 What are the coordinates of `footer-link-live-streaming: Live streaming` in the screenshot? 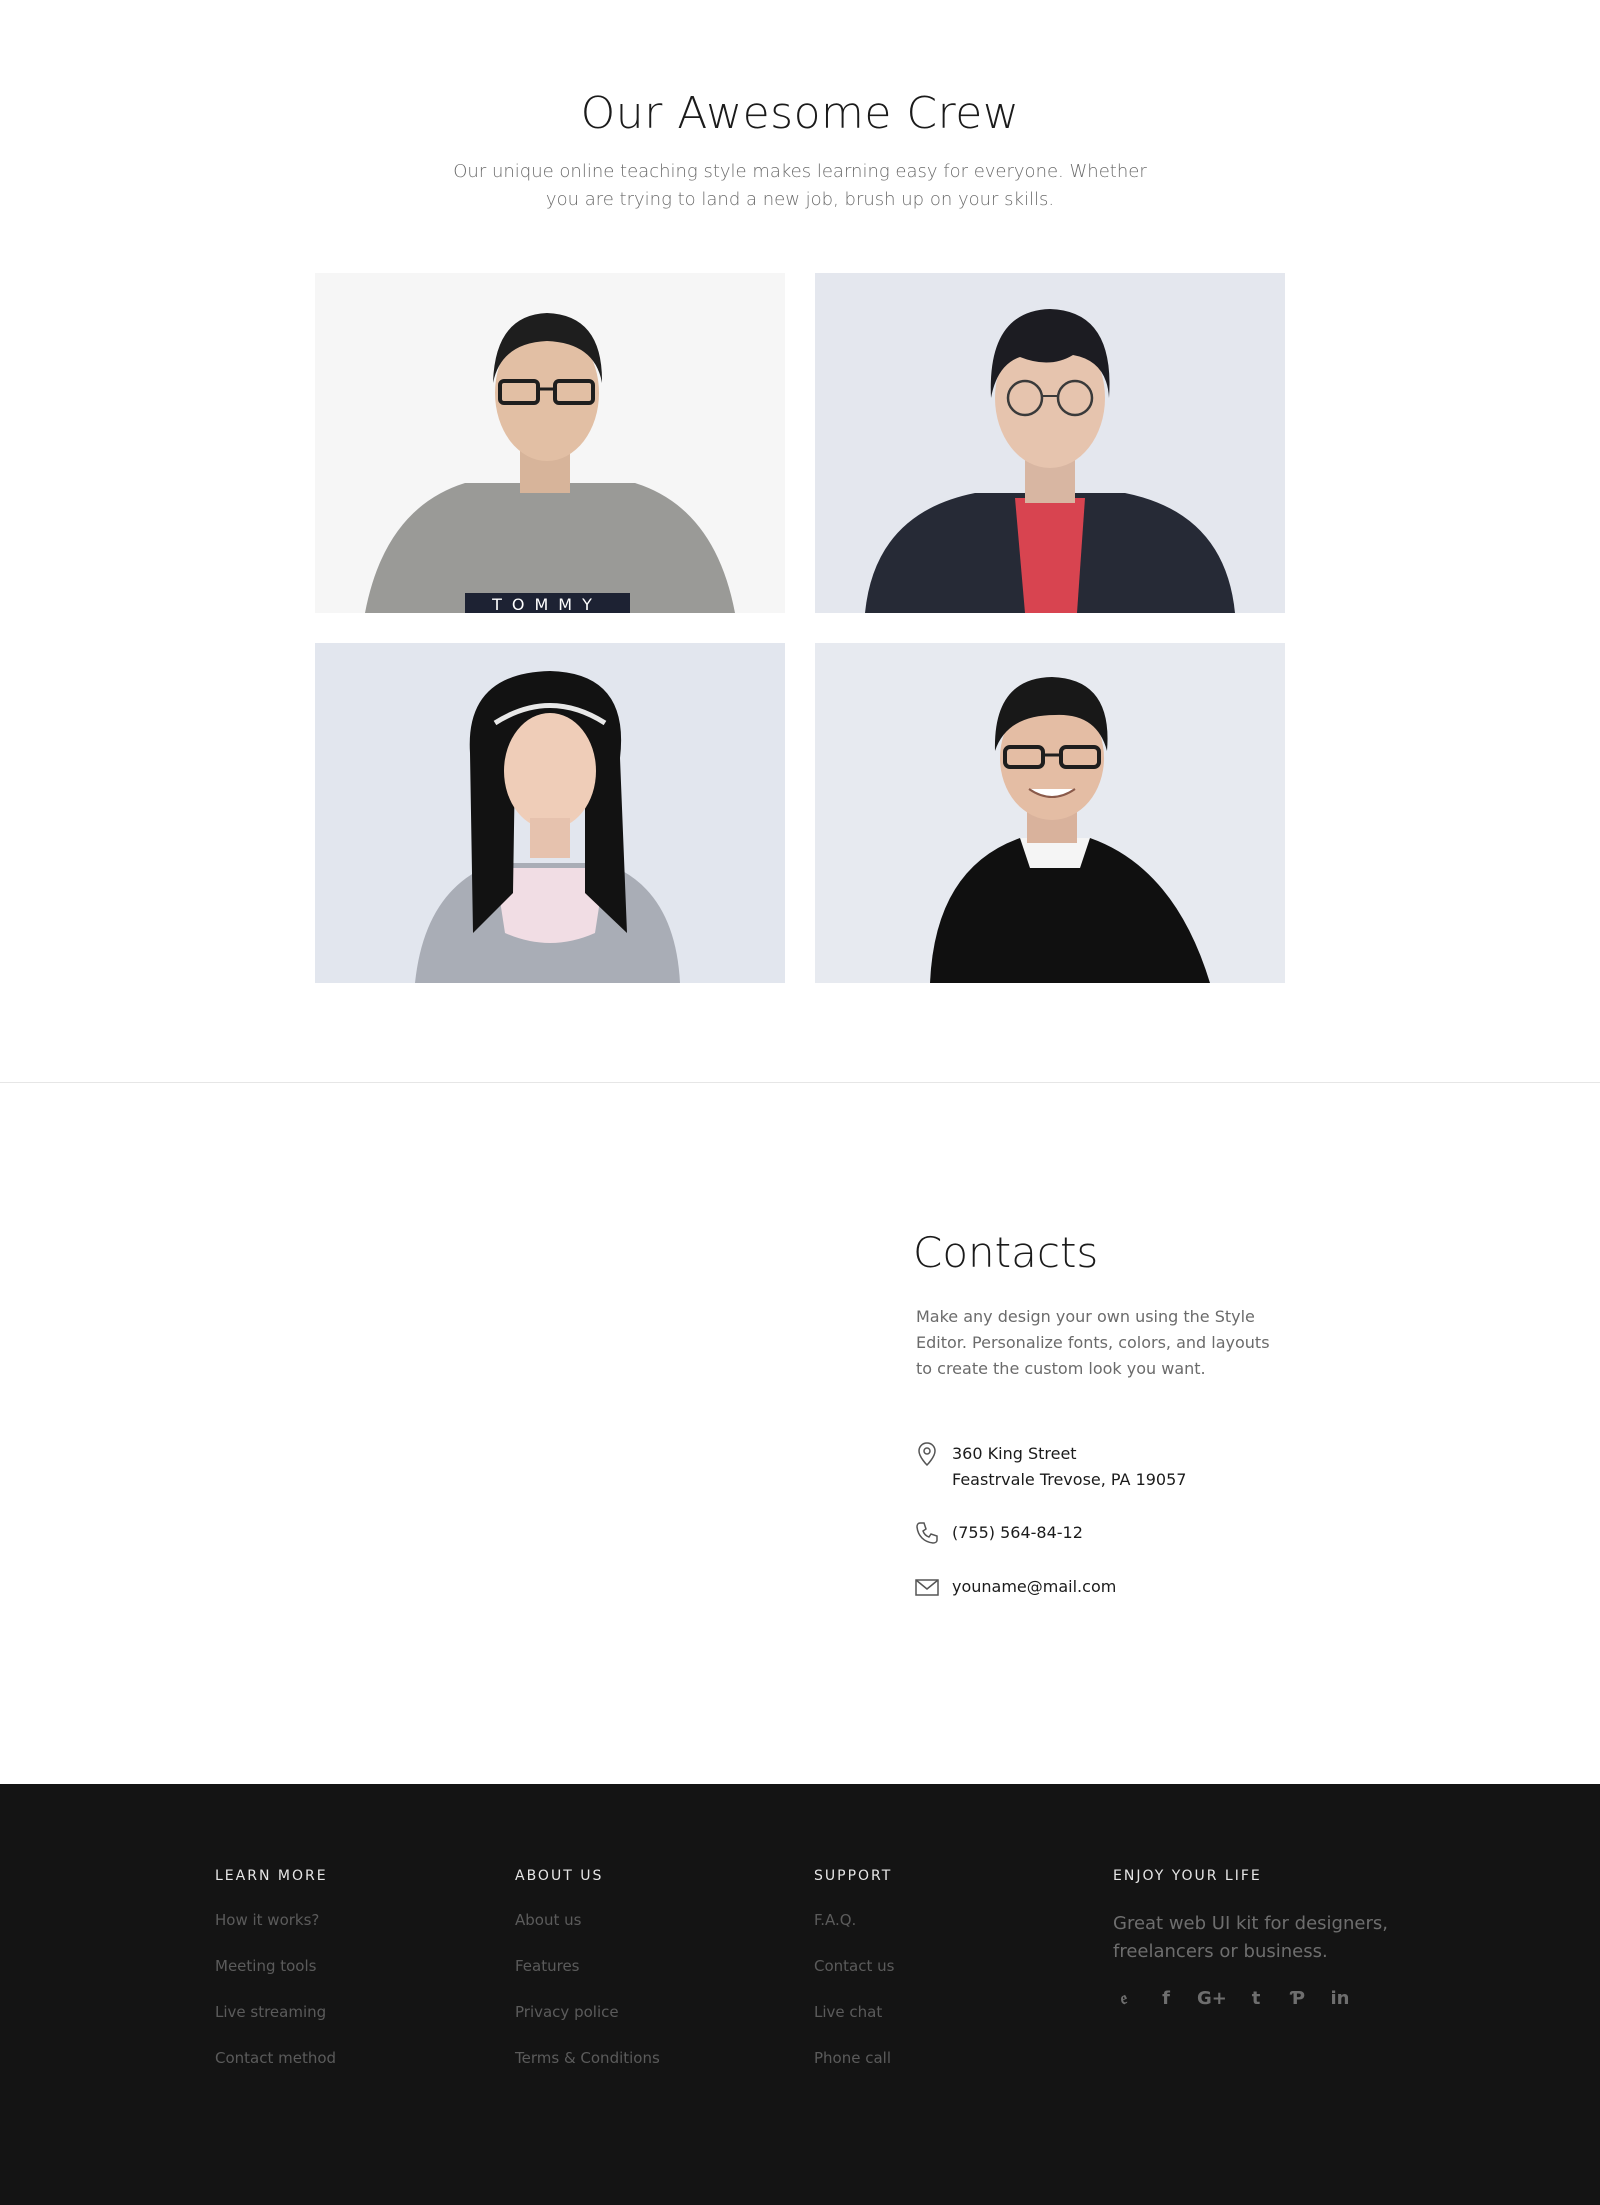 It's located at (275, 2012).